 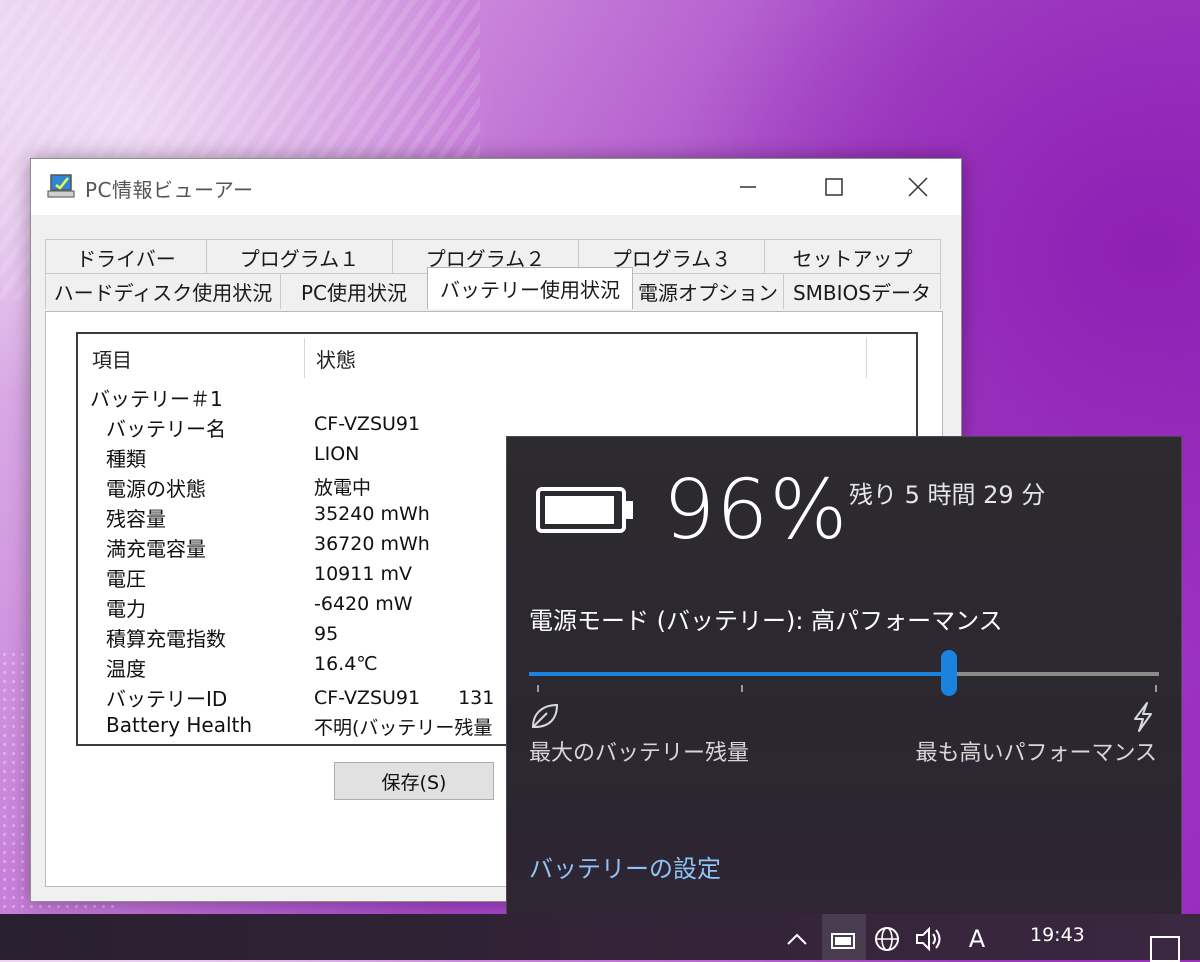 I want to click on slider-track-fill, so click(x=739, y=674).